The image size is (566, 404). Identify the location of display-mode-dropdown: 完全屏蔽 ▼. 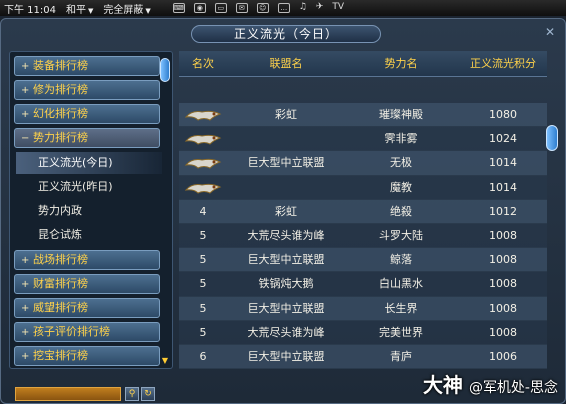
(126, 8).